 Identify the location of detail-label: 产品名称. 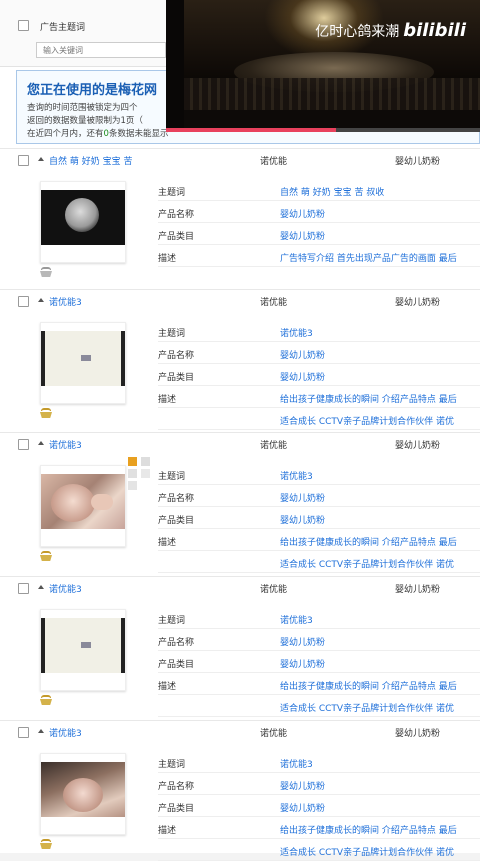
(176, 215).